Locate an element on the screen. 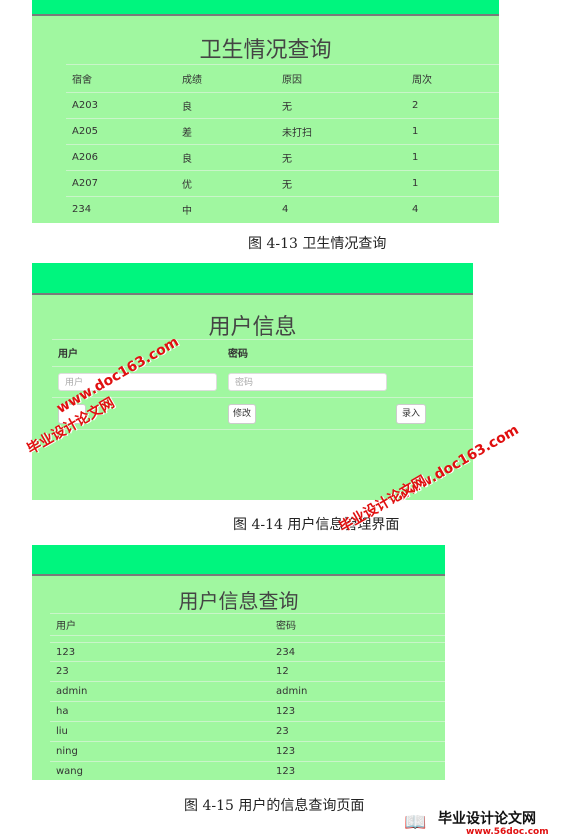 The width and height of the screenshot is (566, 840). password-input: 密码 is located at coordinates (307, 382).